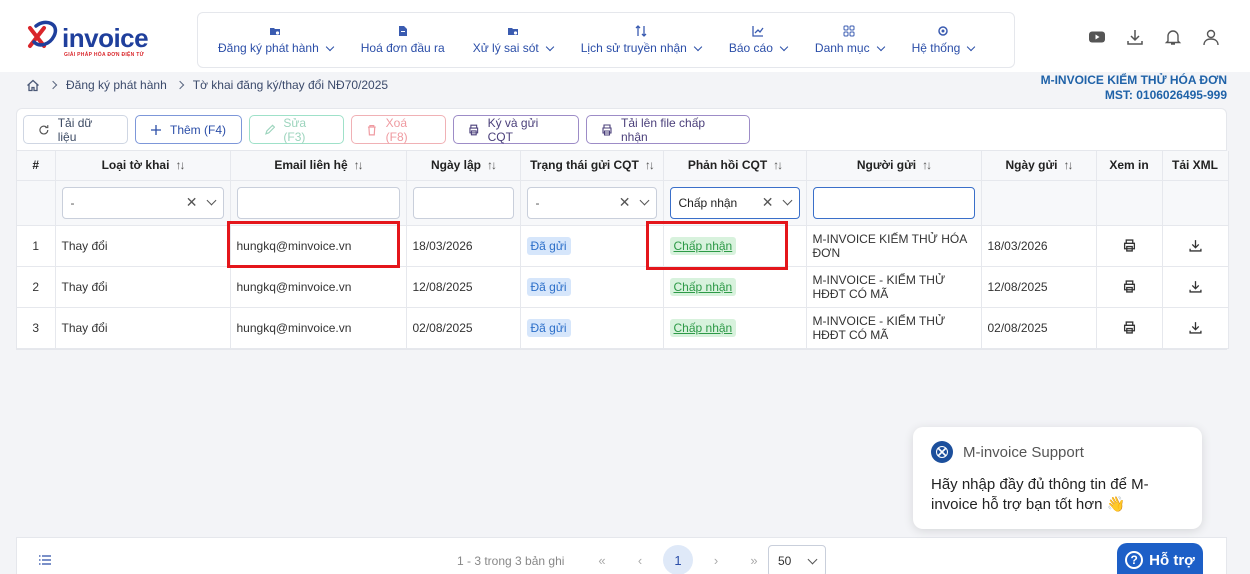  What do you see at coordinates (463, 166) in the screenshot?
I see `col-header-created-date: Ngày lập ↑↓` at bounding box center [463, 166].